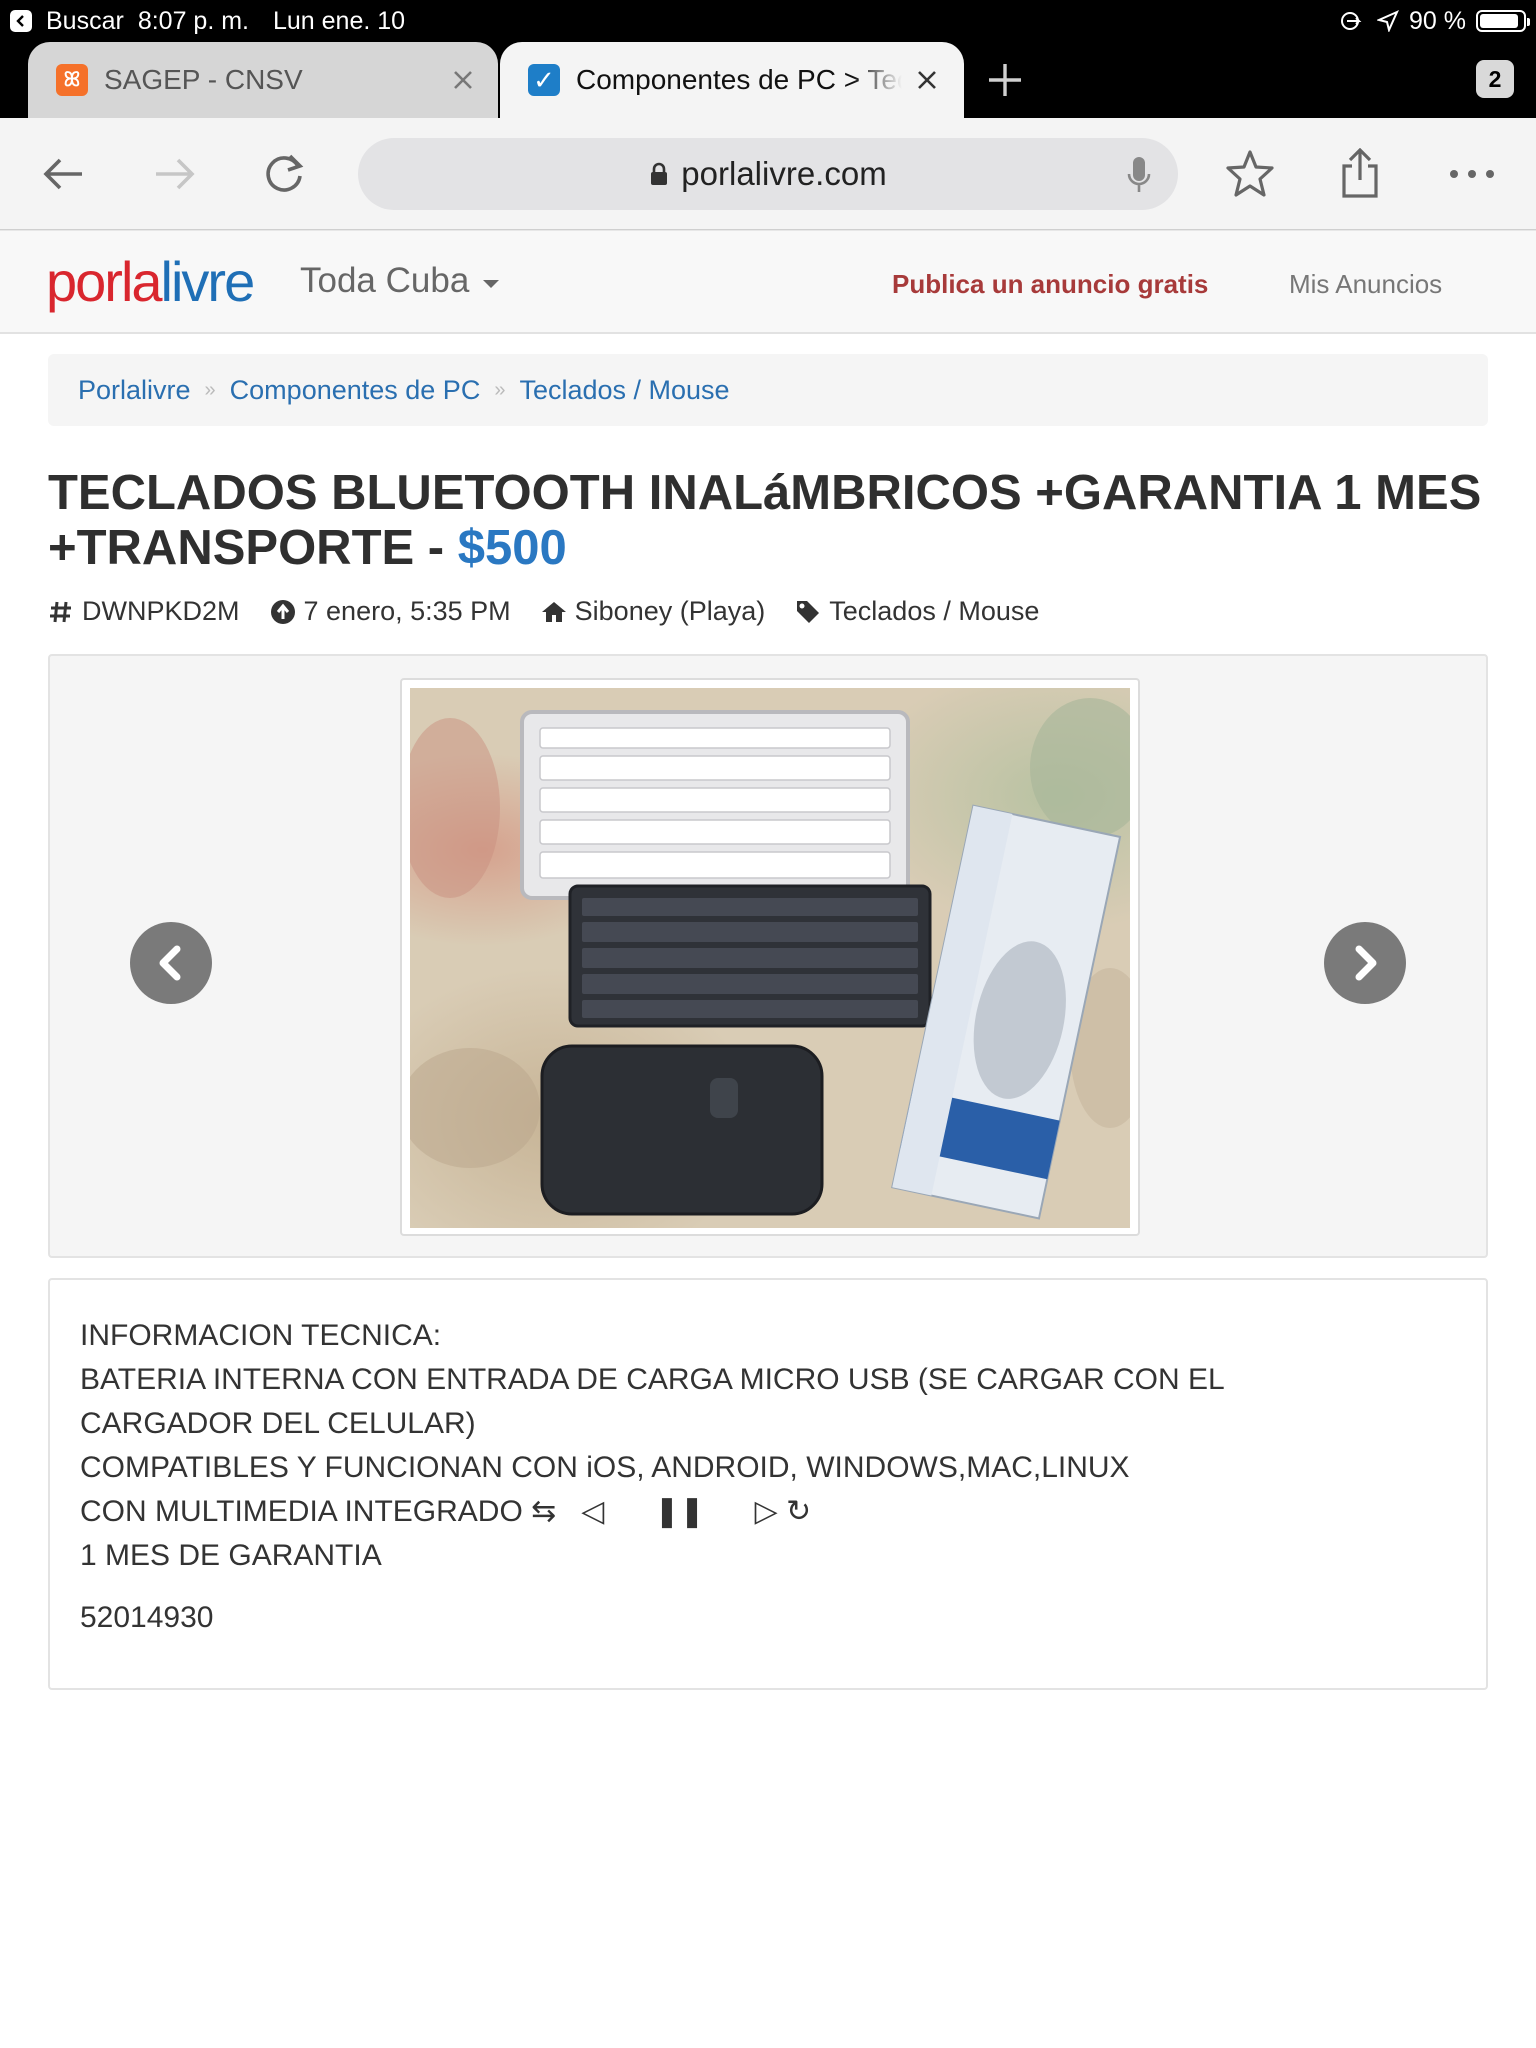 This screenshot has width=1536, height=2048. I want to click on caret-down-icon, so click(491, 284).